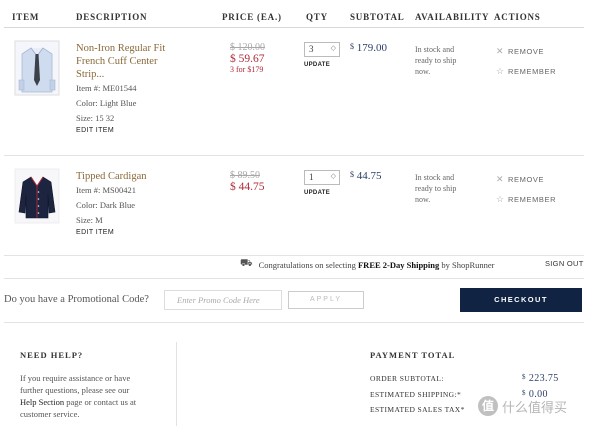  I want to click on watermark-logo-icon: 值, so click(488, 406).